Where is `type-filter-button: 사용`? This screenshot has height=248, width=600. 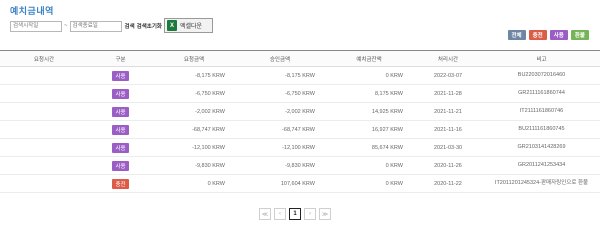
type-filter-button: 사용 is located at coordinates (558, 35).